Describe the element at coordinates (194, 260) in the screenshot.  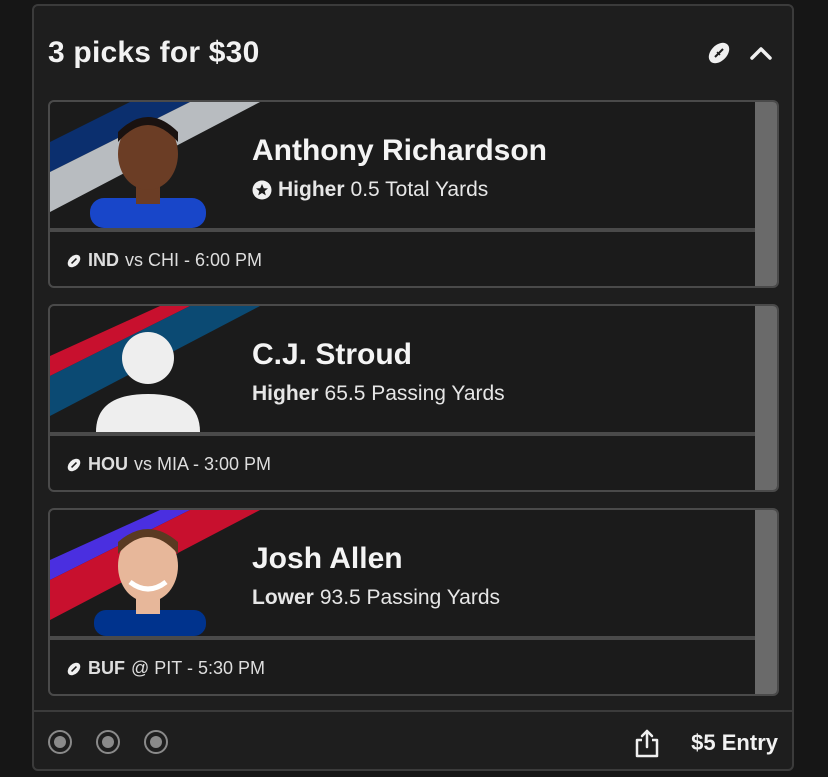
I see `matchup: vs CHI - 6:00 PM` at that location.